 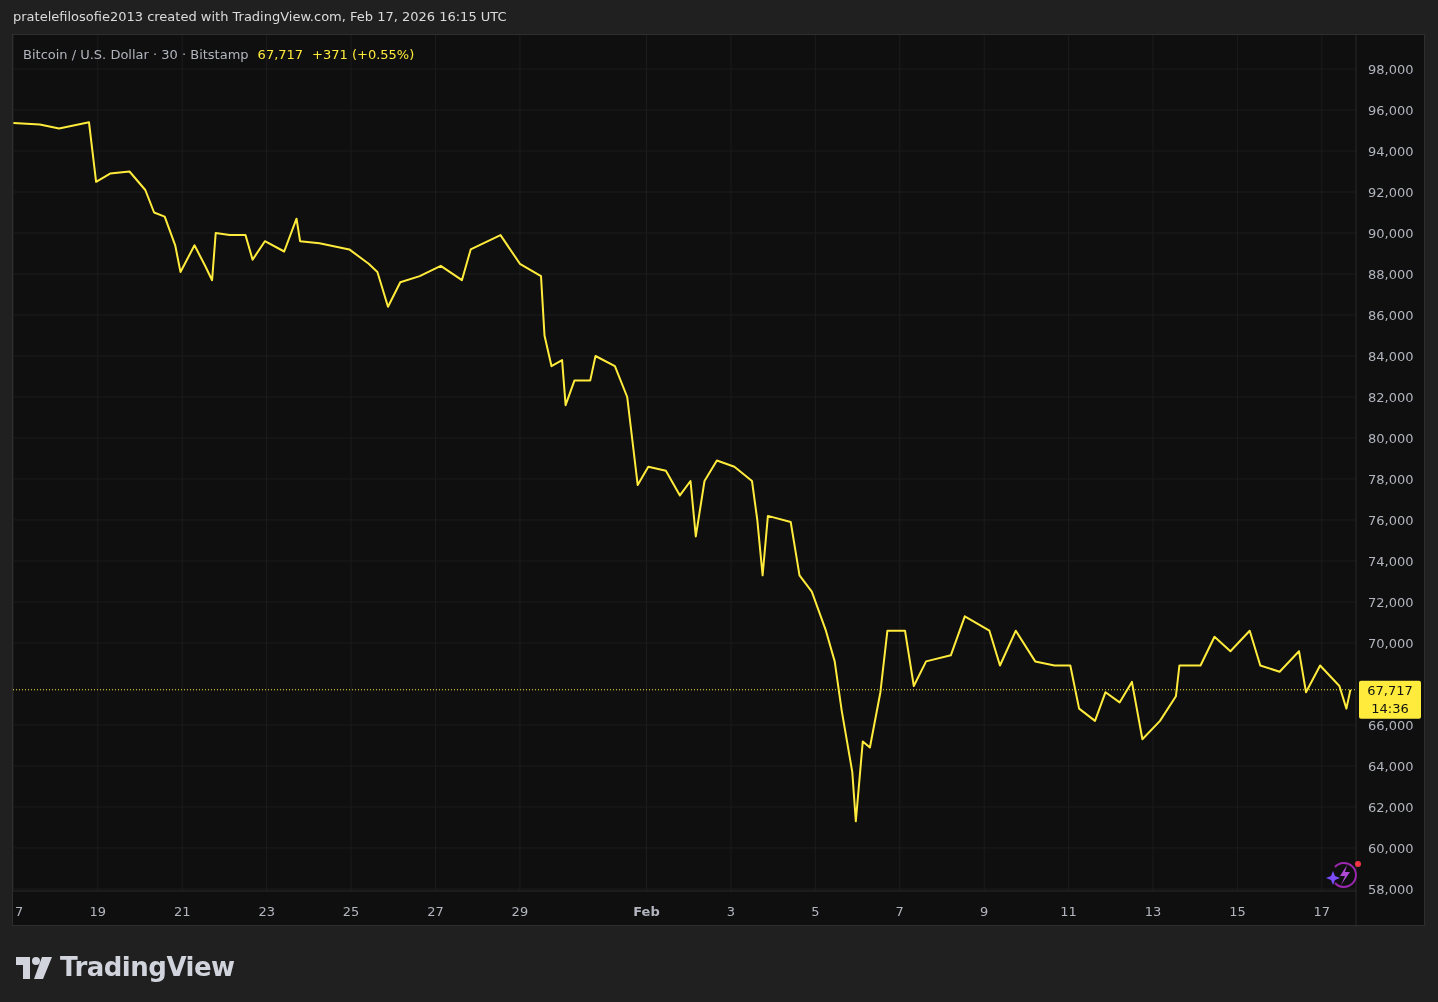 I want to click on x-axis-label: 27, so click(x=435, y=911).